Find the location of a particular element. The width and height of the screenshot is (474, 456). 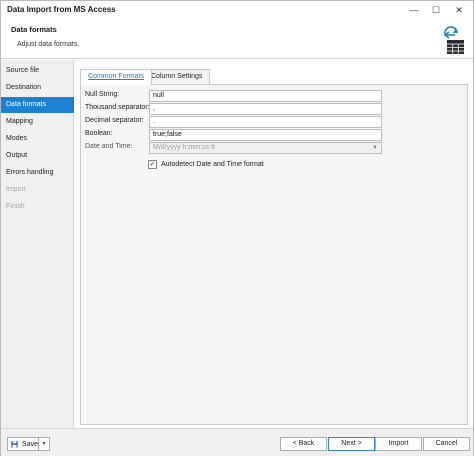

tab-column-settings: Column Settings is located at coordinates (177, 76).